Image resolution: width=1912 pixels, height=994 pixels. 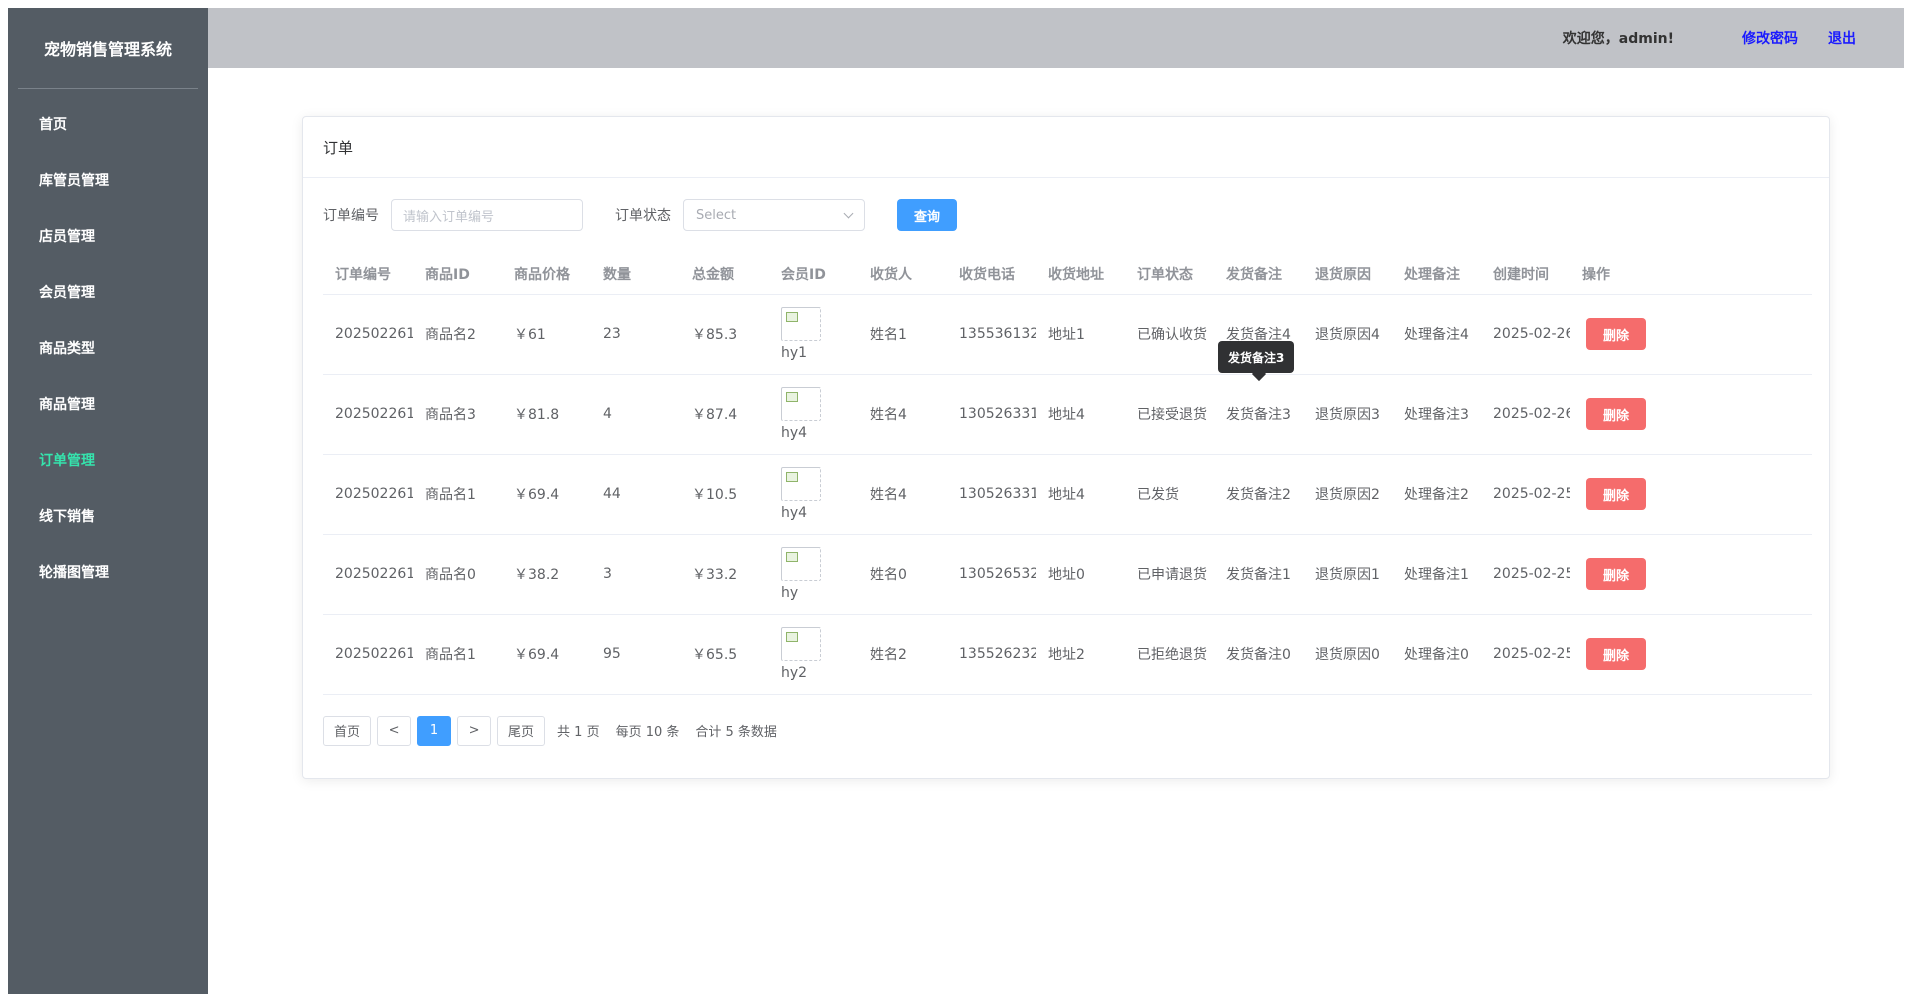 What do you see at coordinates (457, 414) in the screenshot?
I see `cell-product: 商品名3` at bounding box center [457, 414].